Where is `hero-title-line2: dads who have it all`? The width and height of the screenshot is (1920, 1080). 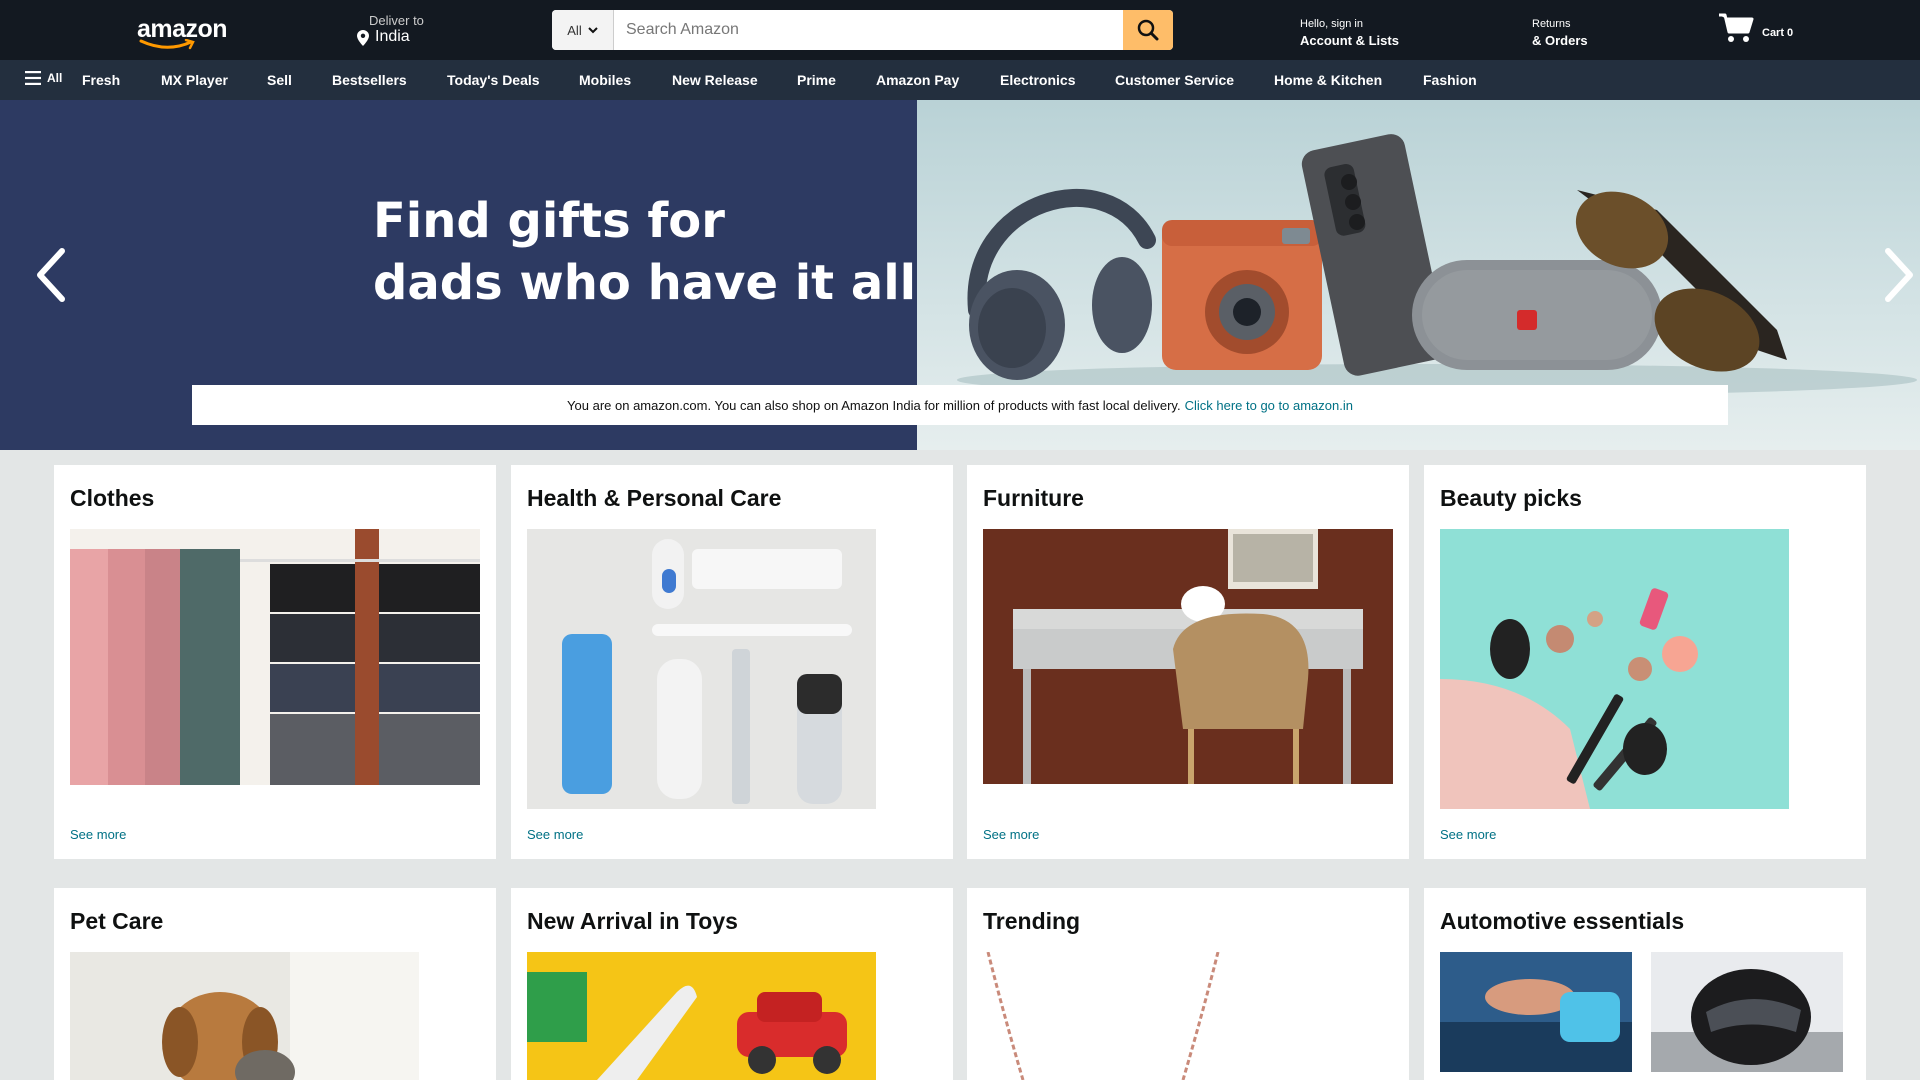
hero-title-line2: dads who have it all is located at coordinates (645, 283).